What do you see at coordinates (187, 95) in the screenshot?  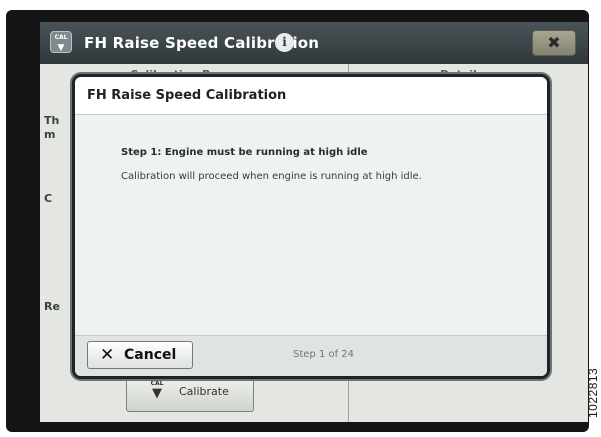 I see `dialog-title: FH Raise Speed Calibration` at bounding box center [187, 95].